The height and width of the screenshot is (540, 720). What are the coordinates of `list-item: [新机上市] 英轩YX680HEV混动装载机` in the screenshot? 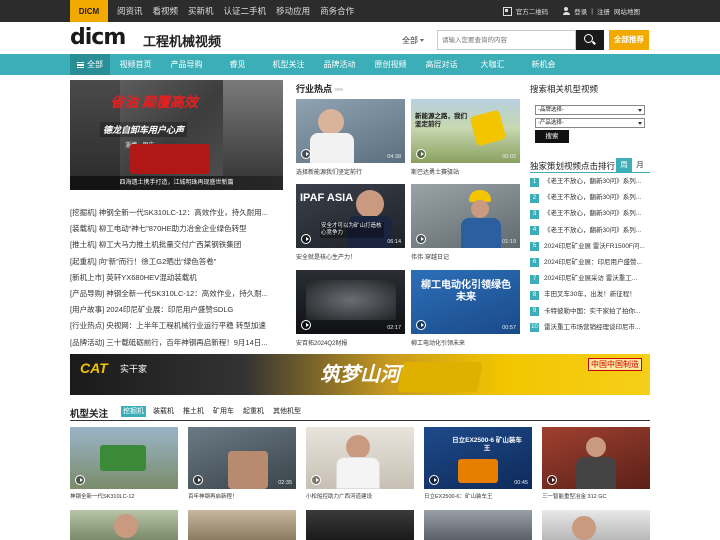 It's located at (176, 278).